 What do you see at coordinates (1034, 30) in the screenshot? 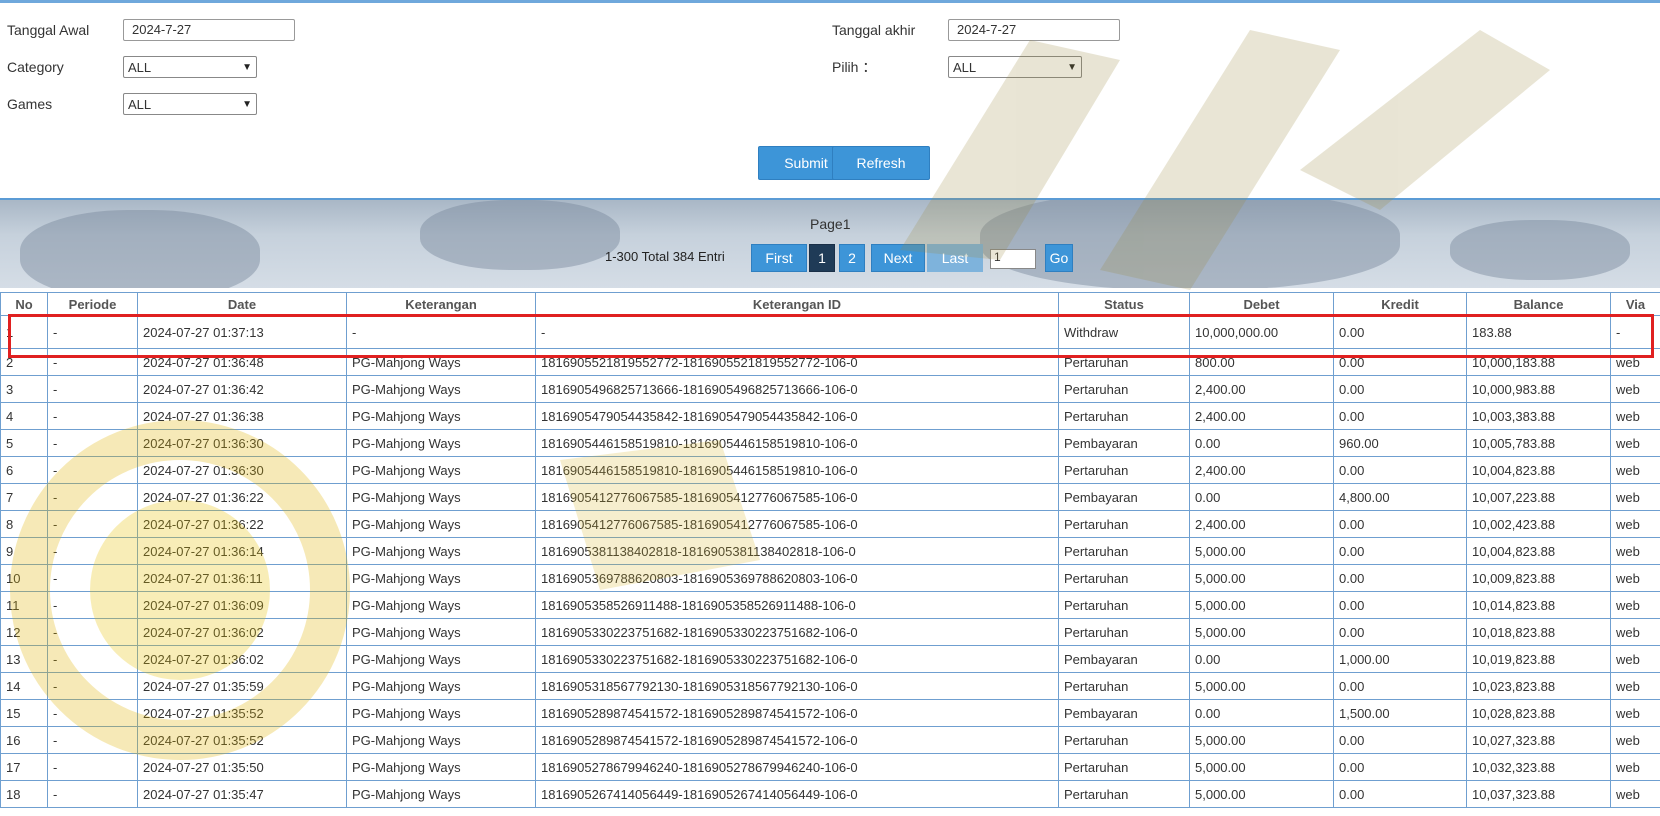
I see `end-date-input: 2024-7-27` at bounding box center [1034, 30].